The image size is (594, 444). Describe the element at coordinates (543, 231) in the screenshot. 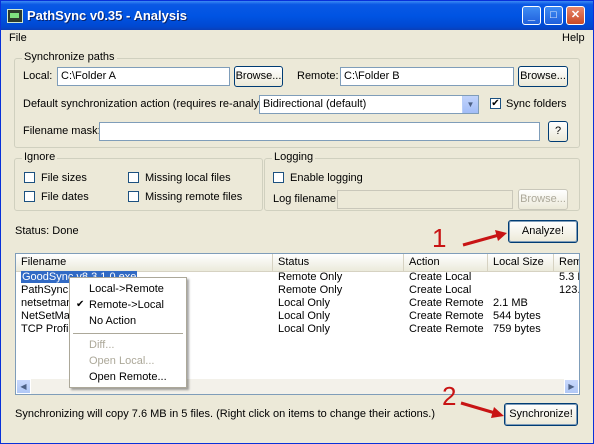

I see `analyze-button: Analyze!` at that location.